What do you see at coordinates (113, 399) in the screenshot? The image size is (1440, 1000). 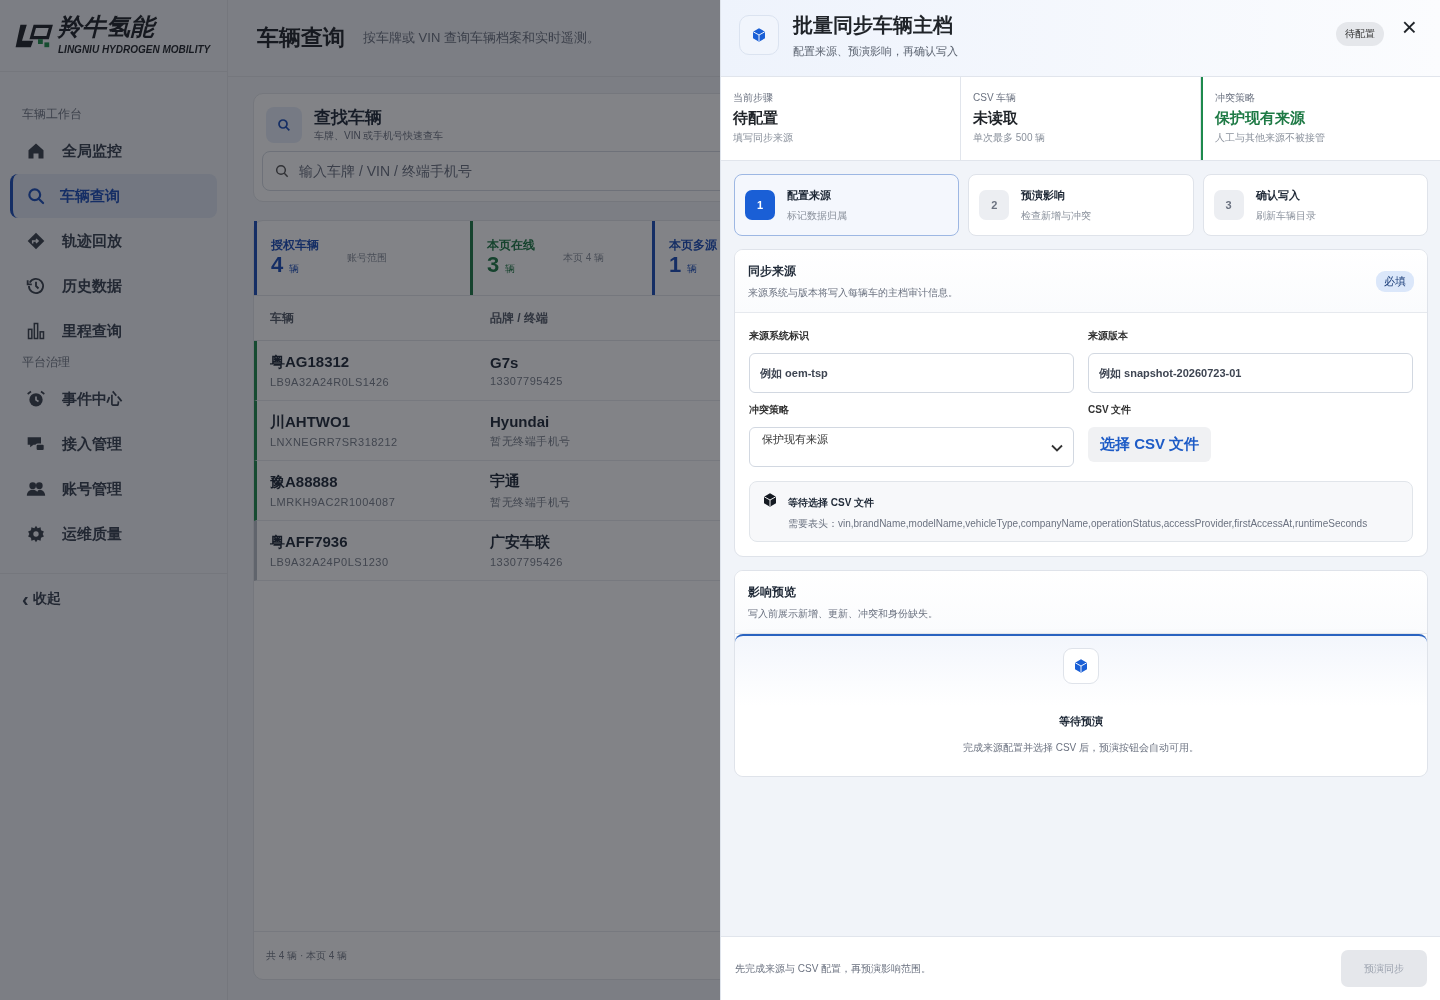 I see `nav-item: 事件中心` at bounding box center [113, 399].